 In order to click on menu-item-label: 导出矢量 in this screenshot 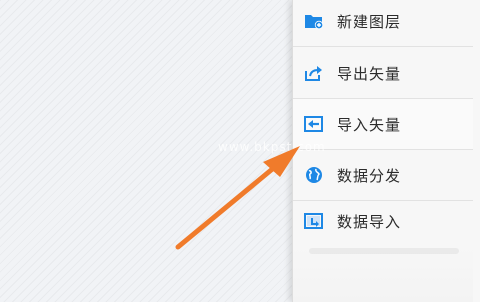, I will do `click(369, 73)`.